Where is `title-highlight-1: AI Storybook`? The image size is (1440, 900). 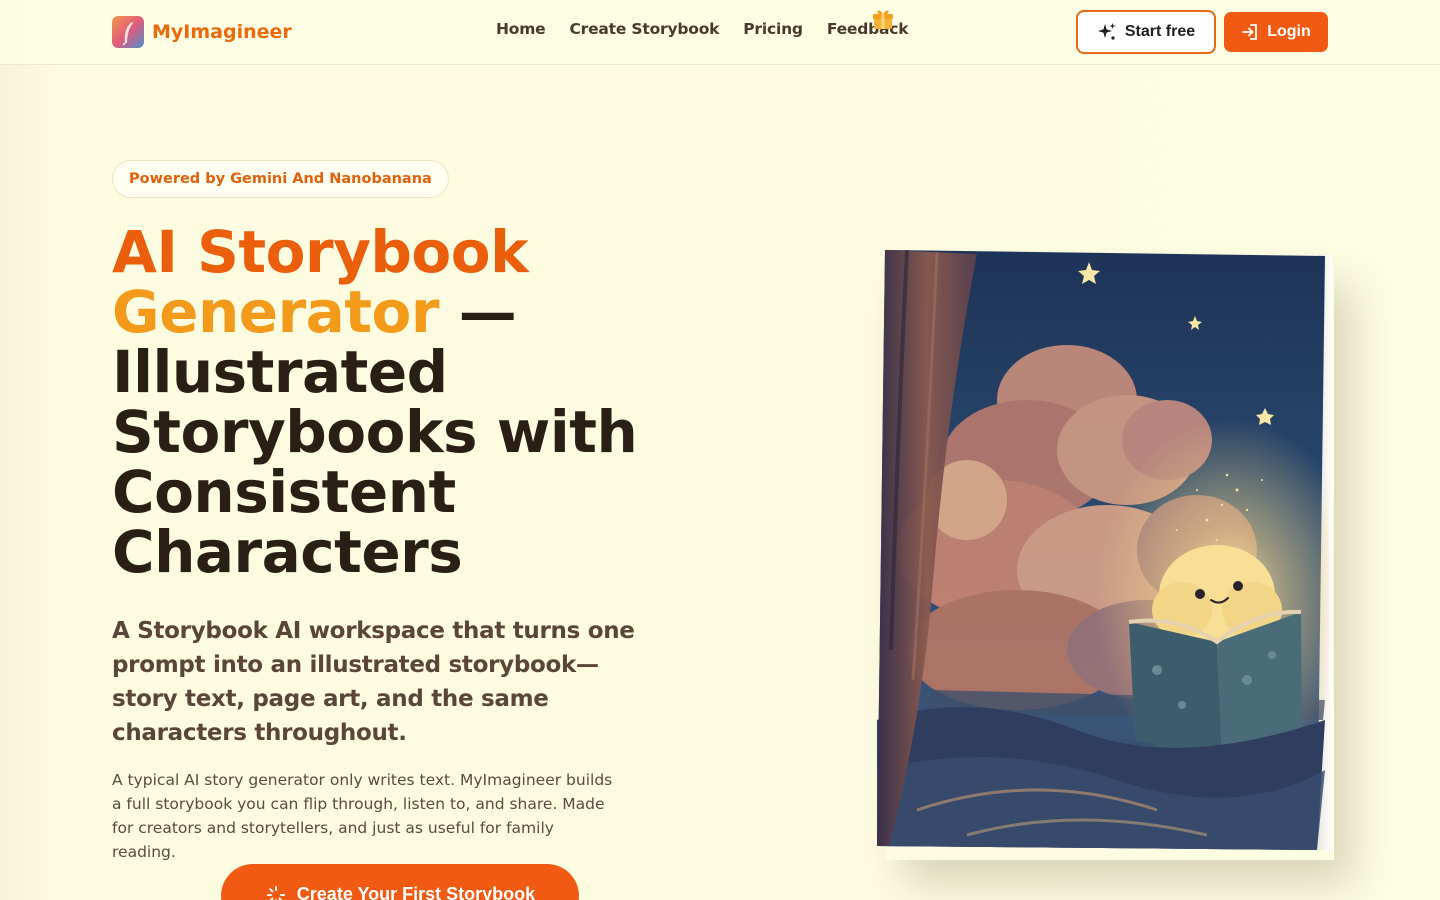
title-highlight-1: AI Storybook is located at coordinates (320, 252).